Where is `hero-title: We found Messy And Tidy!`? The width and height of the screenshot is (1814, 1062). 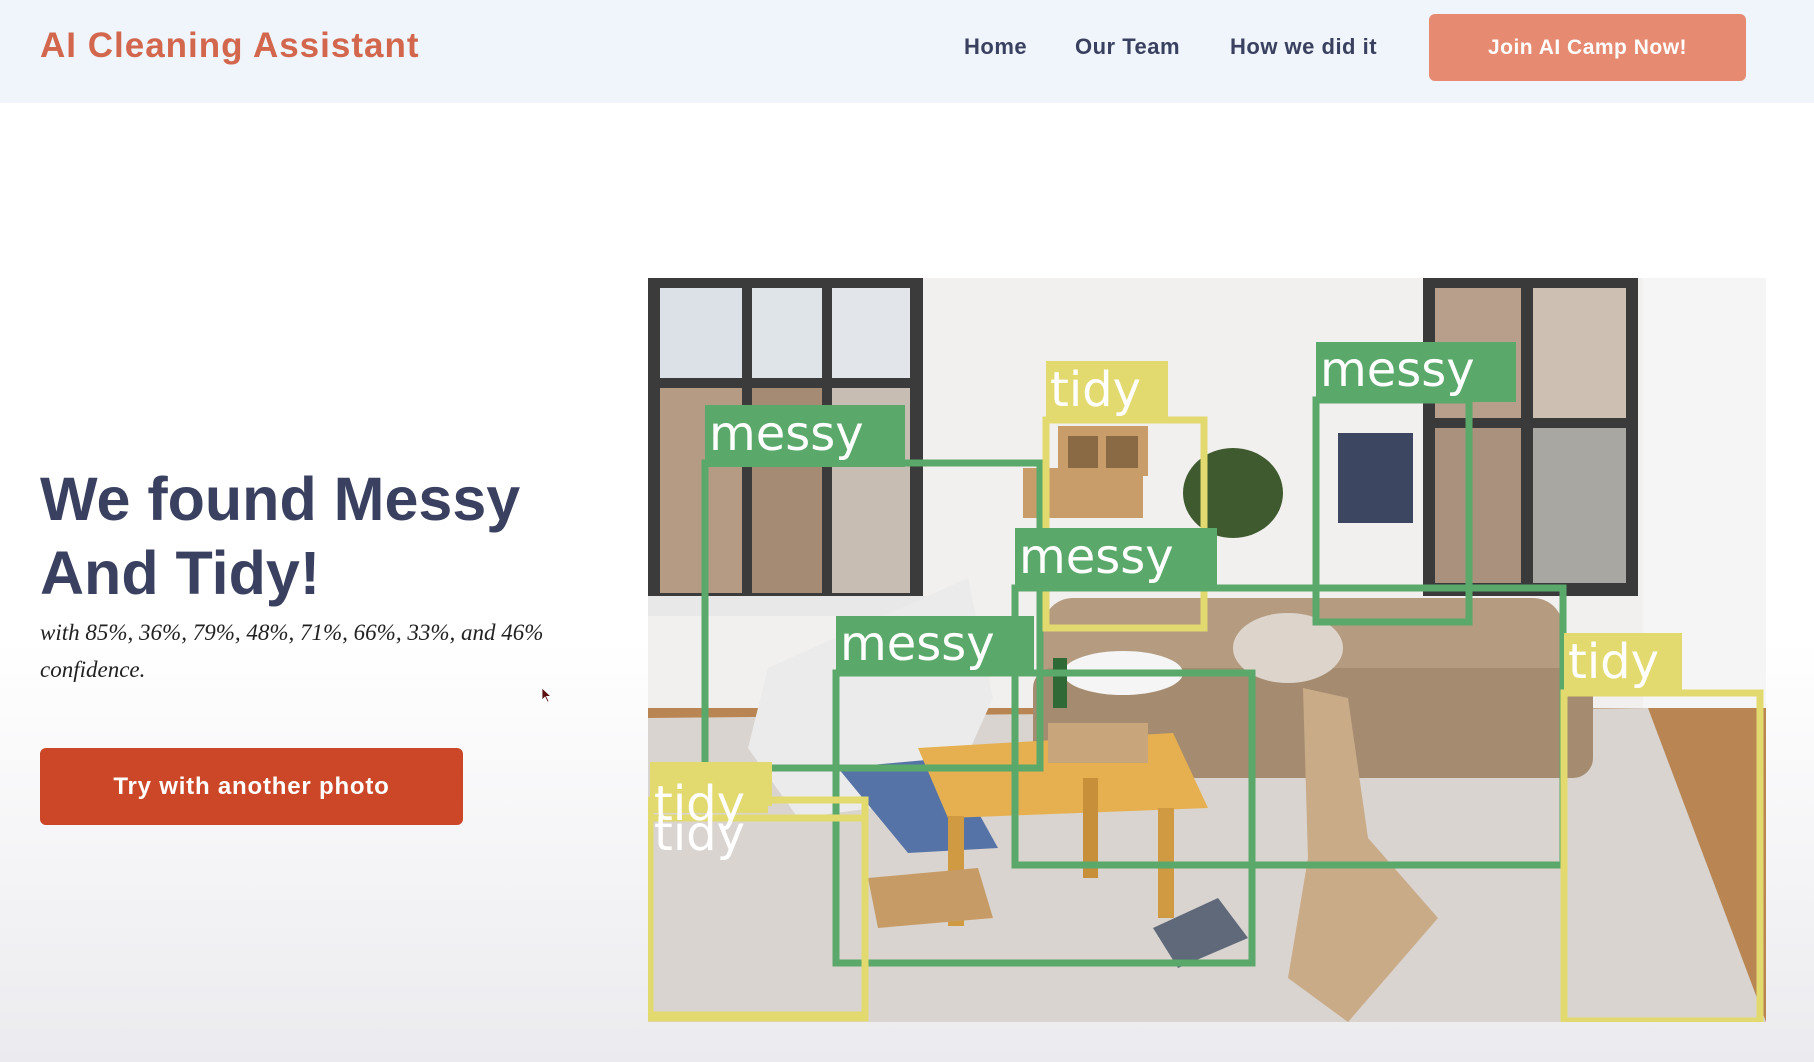
hero-title: We found Messy And Tidy! is located at coordinates (310, 536).